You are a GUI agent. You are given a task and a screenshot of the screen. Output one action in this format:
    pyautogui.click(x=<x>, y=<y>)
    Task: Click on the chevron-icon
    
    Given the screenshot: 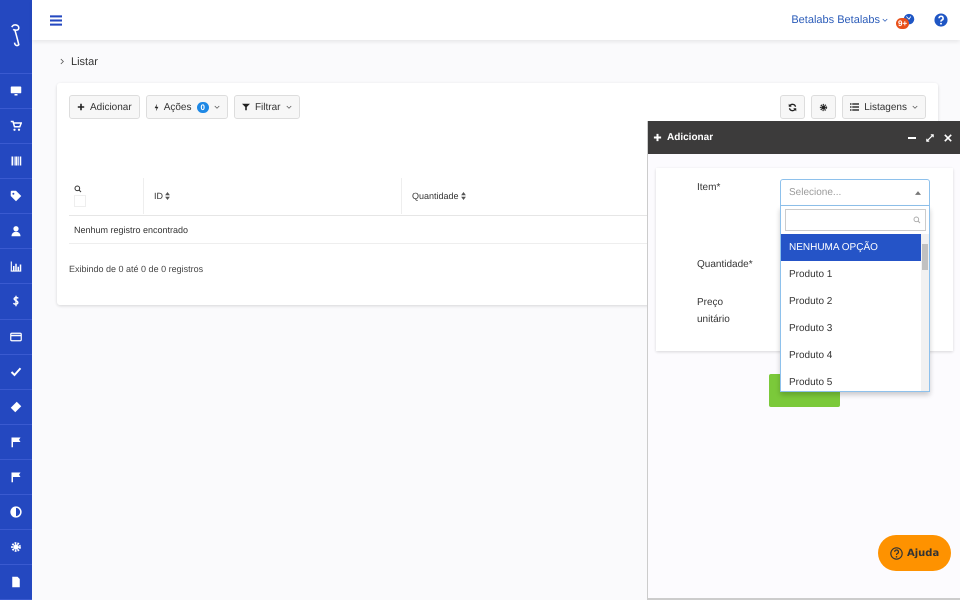 What is the action you would take?
    pyautogui.click(x=62, y=61)
    